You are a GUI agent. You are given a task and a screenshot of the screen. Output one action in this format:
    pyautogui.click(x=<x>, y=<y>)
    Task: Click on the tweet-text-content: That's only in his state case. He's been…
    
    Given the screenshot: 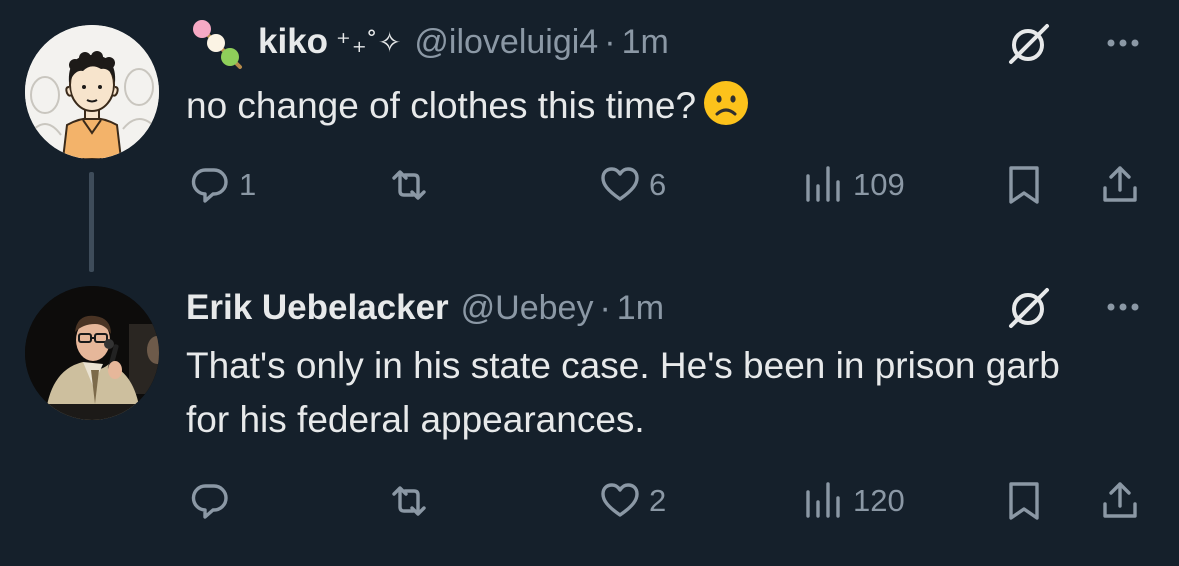 What is the action you would take?
    pyautogui.click(x=623, y=392)
    